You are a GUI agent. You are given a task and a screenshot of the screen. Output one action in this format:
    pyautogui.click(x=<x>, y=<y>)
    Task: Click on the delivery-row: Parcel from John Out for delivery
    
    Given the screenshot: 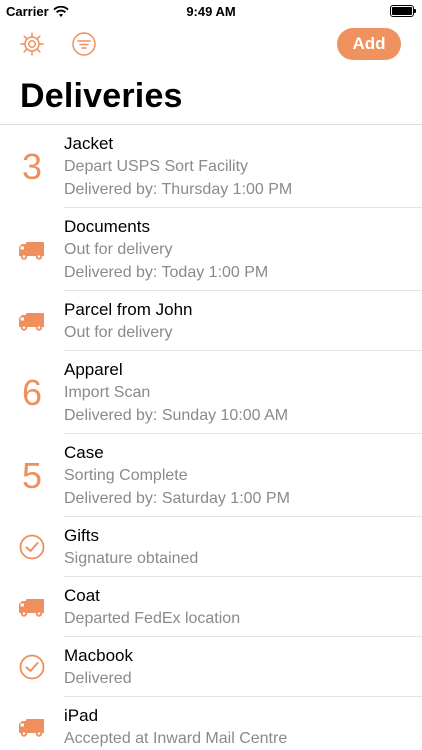 What is the action you would take?
    pyautogui.click(x=211, y=321)
    